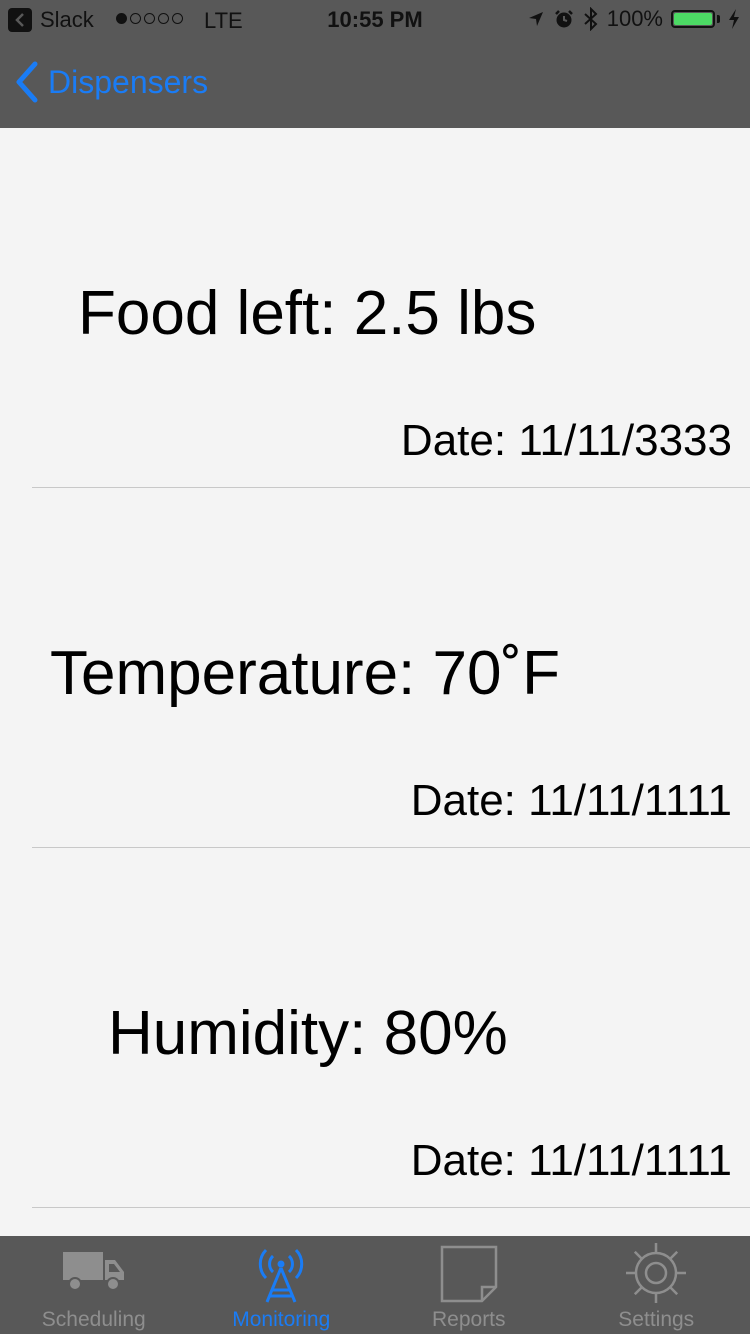 The image size is (750, 1334). I want to click on reading-value: Humidity: 80%, so click(308, 1033).